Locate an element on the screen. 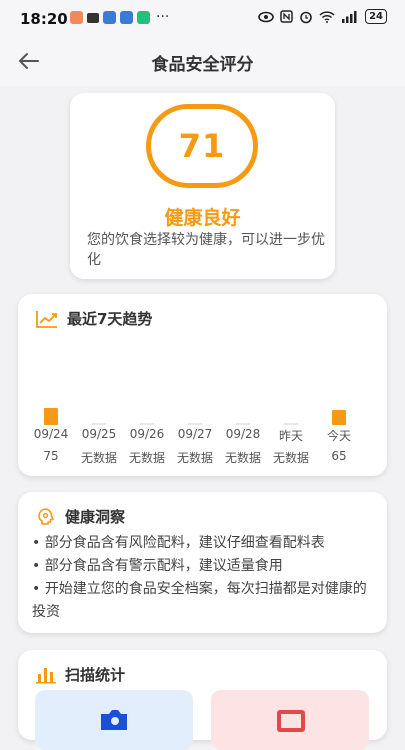  insight-header: 健康洞察 is located at coordinates (80, 516).